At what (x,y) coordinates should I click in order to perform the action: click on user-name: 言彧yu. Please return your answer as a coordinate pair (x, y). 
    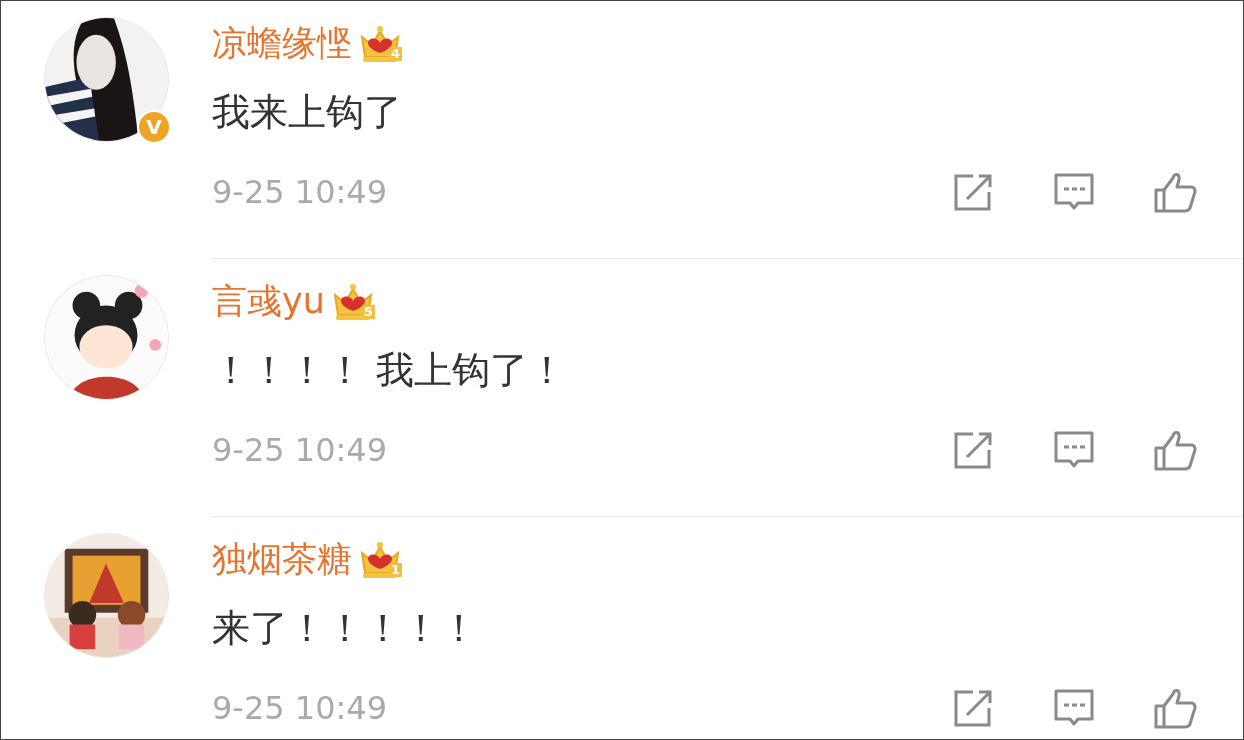
    Looking at the image, I should click on (268, 301).